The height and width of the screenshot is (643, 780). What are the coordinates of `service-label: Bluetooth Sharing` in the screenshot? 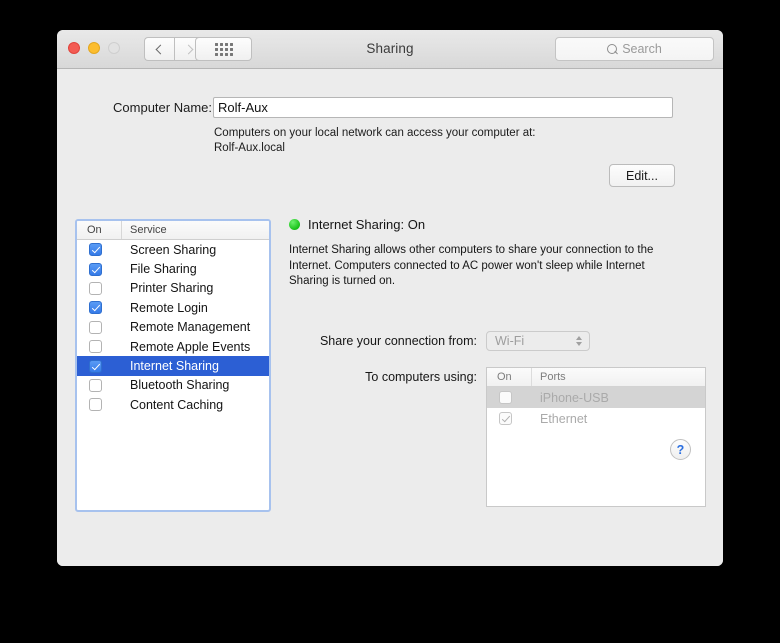 It's located at (180, 385).